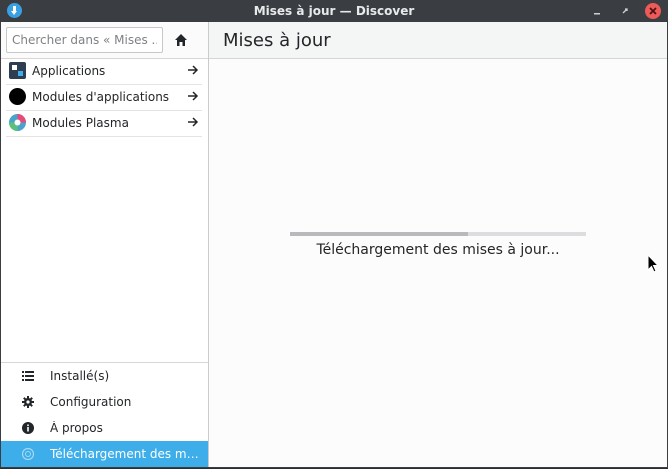 Image resolution: width=668 pixels, height=469 pixels. What do you see at coordinates (76, 428) in the screenshot?
I see `nav-label: À propos` at bounding box center [76, 428].